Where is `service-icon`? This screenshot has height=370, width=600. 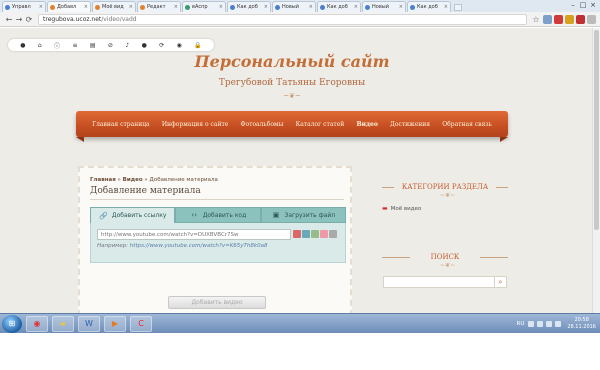
service-icon is located at coordinates (333, 234).